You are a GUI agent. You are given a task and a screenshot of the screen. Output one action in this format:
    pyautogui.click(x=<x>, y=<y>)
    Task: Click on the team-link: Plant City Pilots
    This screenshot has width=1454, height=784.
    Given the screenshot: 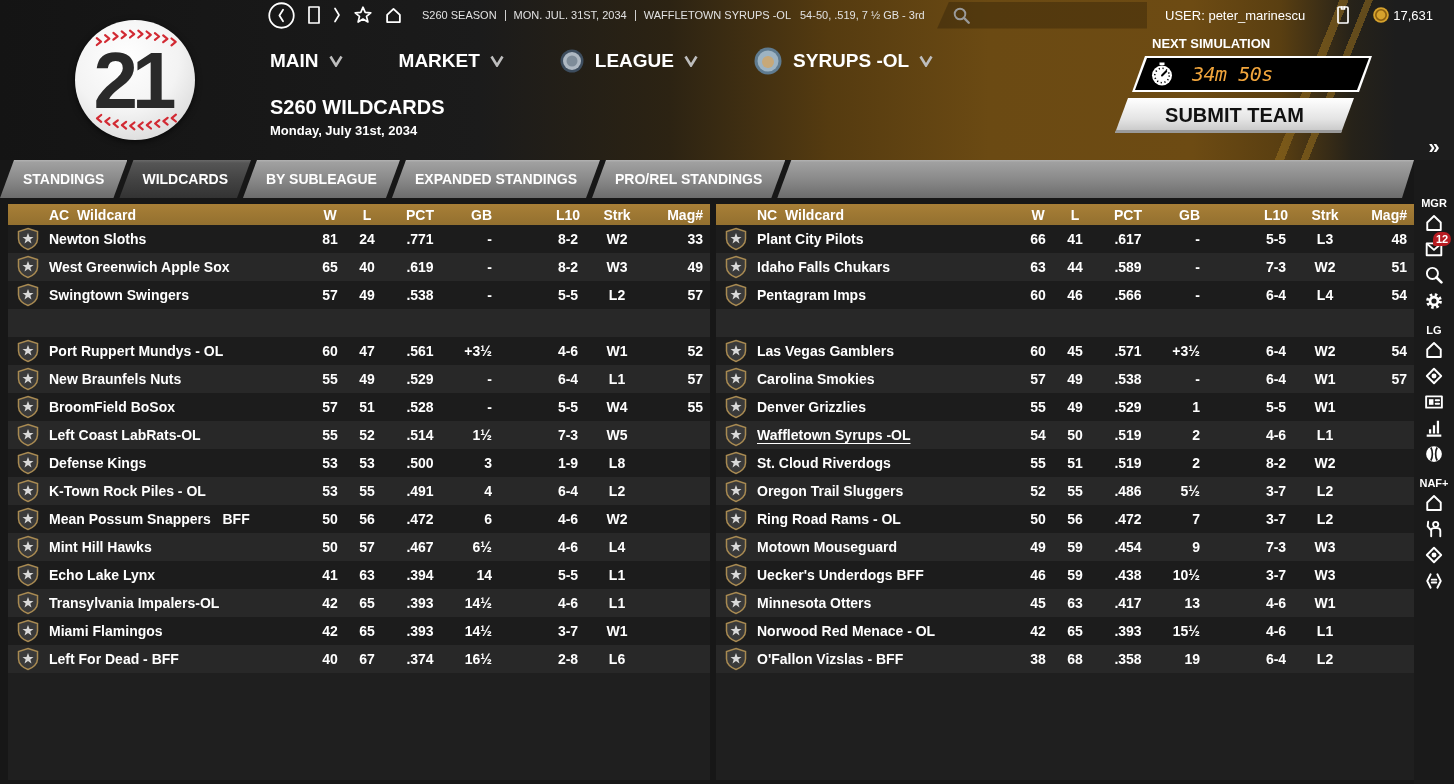 What is the action you would take?
    pyautogui.click(x=810, y=239)
    